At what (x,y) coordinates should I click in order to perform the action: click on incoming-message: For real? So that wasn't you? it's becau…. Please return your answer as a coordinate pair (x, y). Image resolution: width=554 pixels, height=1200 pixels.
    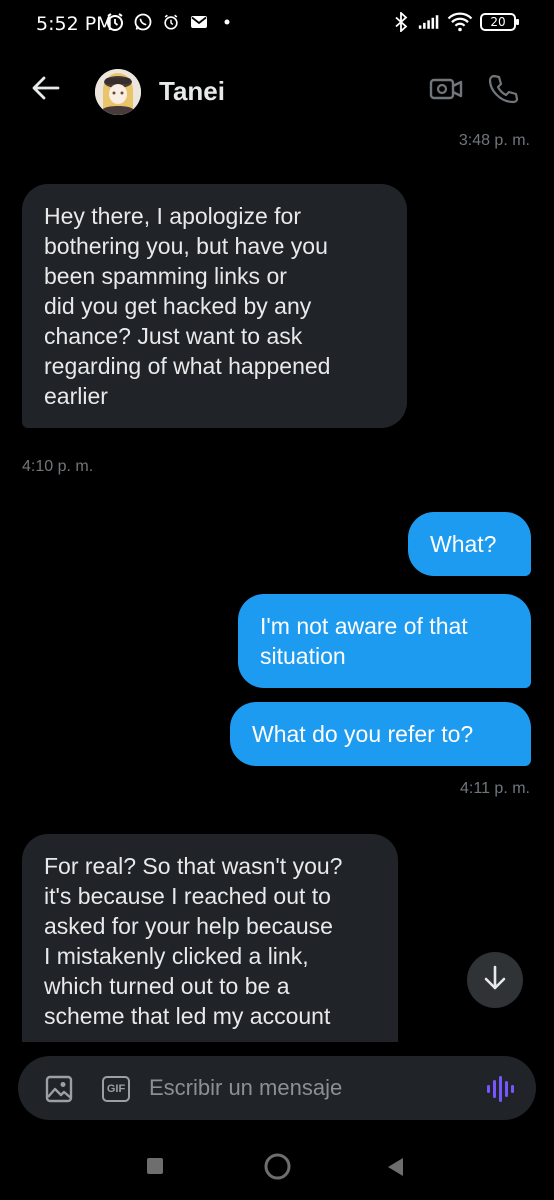
    Looking at the image, I should click on (210, 938).